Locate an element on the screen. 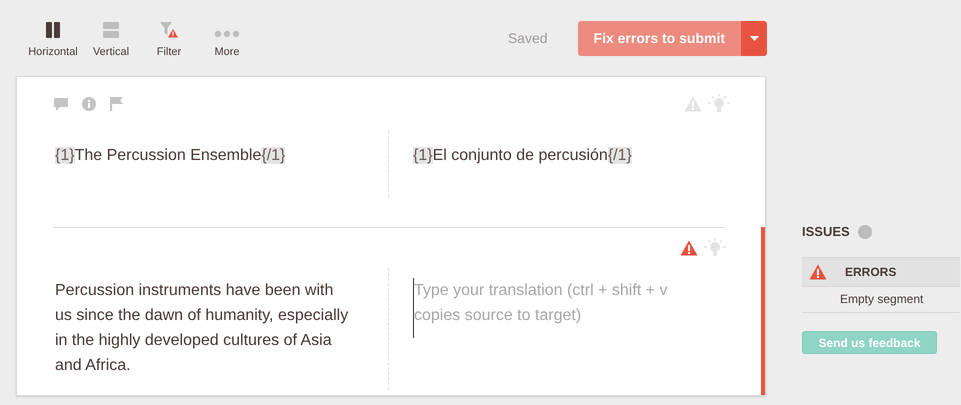 The height and width of the screenshot is (405, 961). help-icon is located at coordinates (865, 231).